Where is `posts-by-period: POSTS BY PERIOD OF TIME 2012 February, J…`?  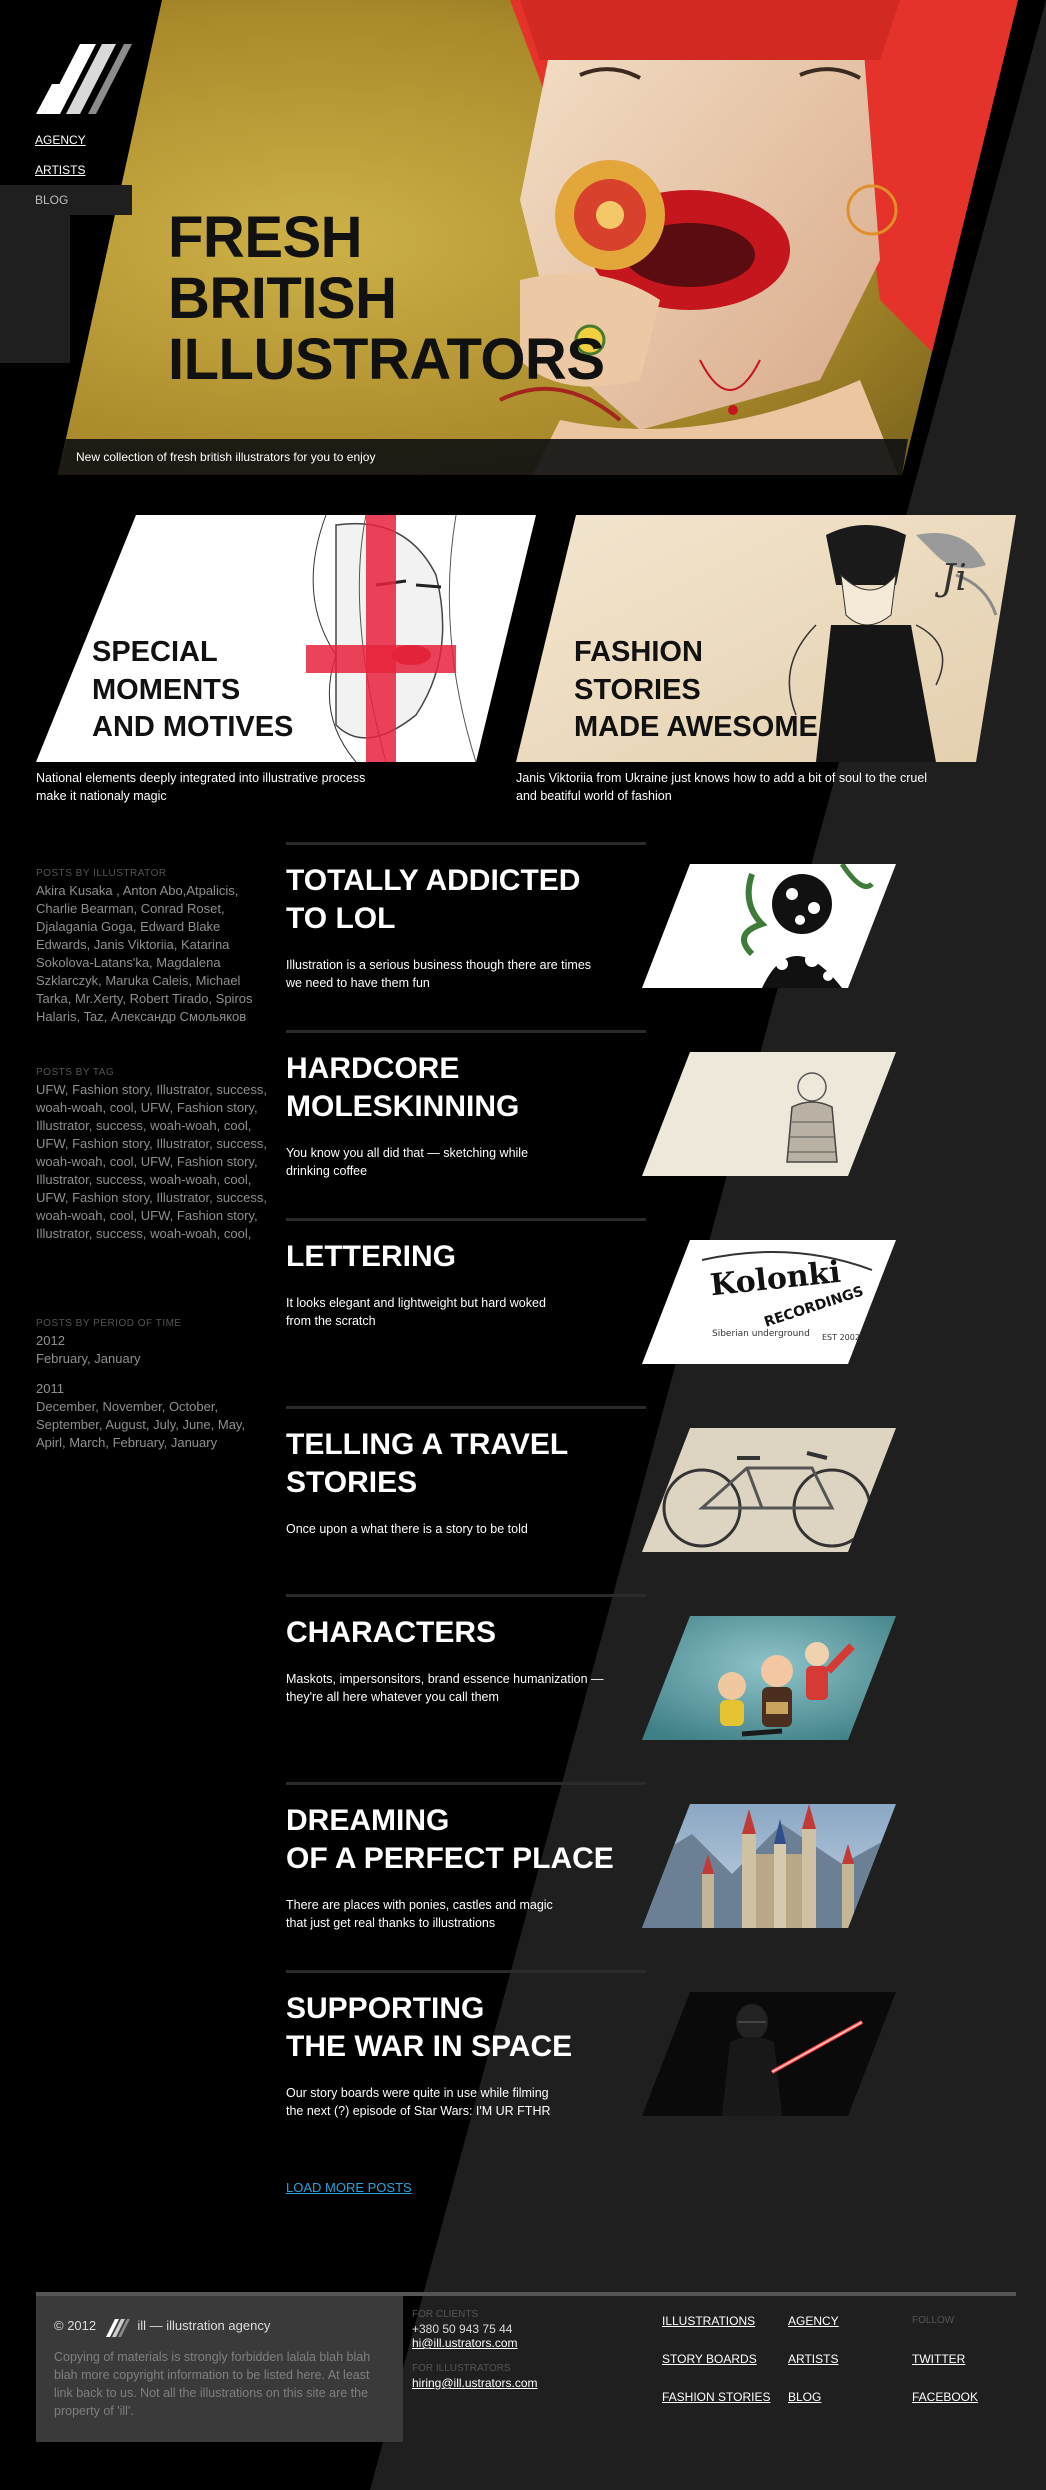 posts-by-period: POSTS BY PERIOD OF TIME 2012 February, J… is located at coordinates (152, 1385).